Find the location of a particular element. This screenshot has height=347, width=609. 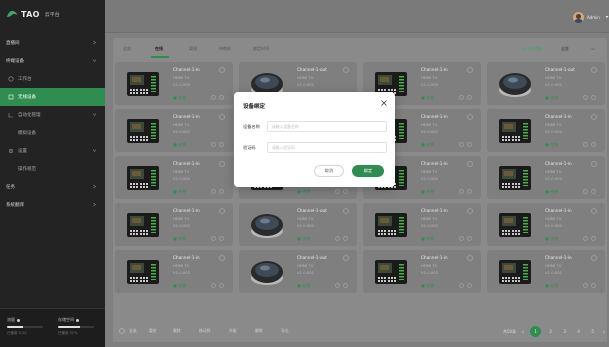

chevron-down-icon is located at coordinates (607, 17).